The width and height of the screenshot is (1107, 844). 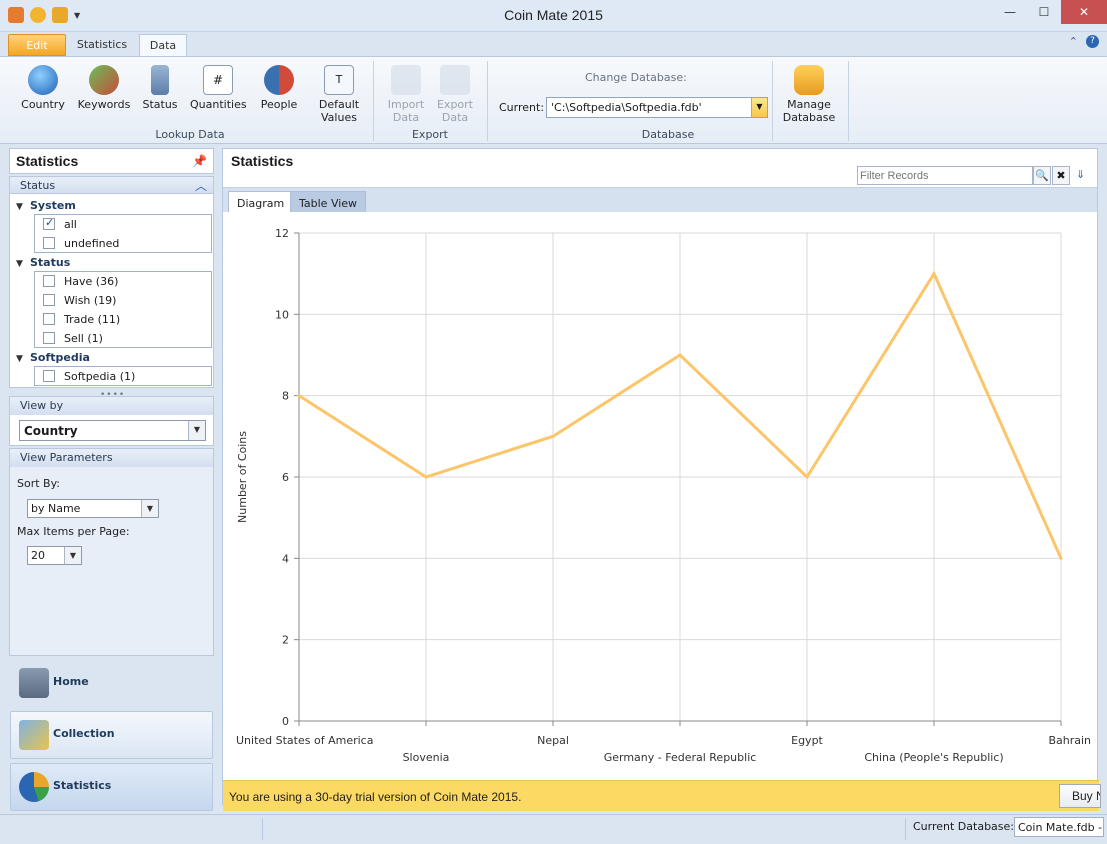 What do you see at coordinates (218, 88) in the screenshot?
I see `quantities-button: # Quantities` at bounding box center [218, 88].